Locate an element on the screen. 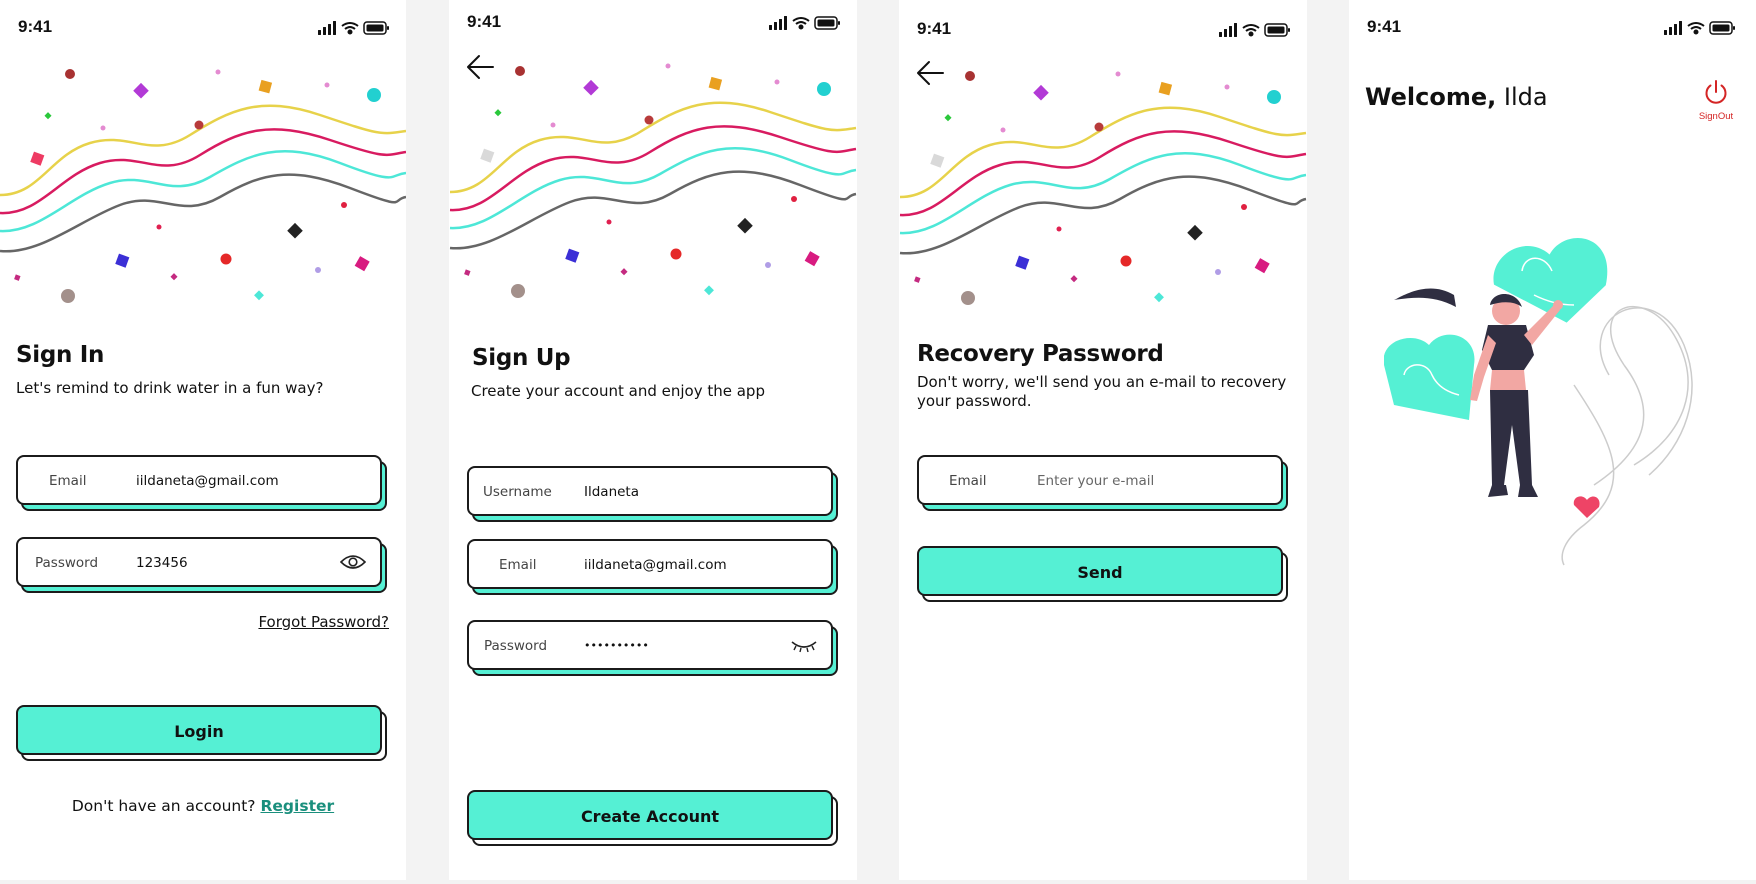 The width and height of the screenshot is (1756, 884). user-name: Ilda is located at coordinates (1525, 97).